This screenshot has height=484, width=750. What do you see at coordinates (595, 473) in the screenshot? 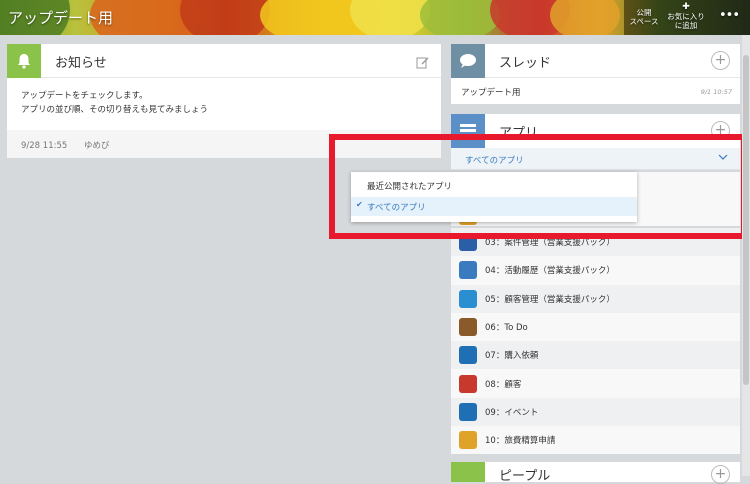
I see `people-card: ピープル +` at bounding box center [595, 473].